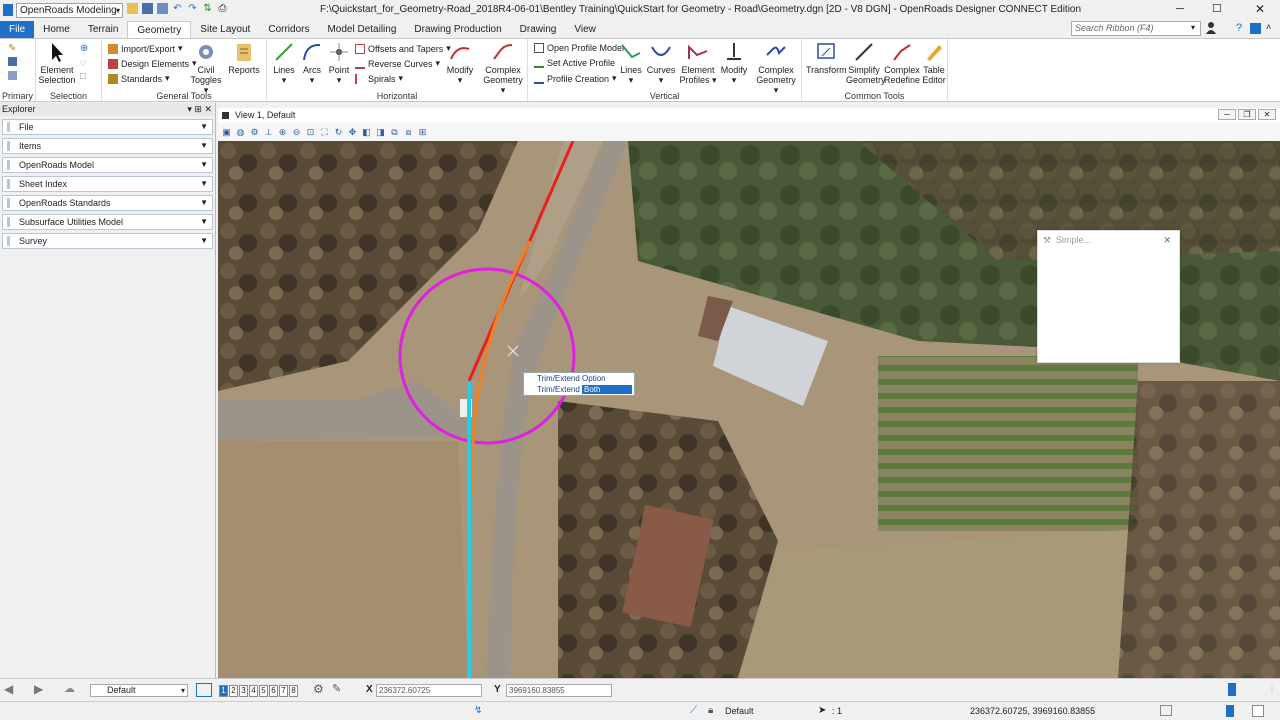  What do you see at coordinates (57, 63) in the screenshot?
I see `element-selection-button: Element Selection` at bounding box center [57, 63].